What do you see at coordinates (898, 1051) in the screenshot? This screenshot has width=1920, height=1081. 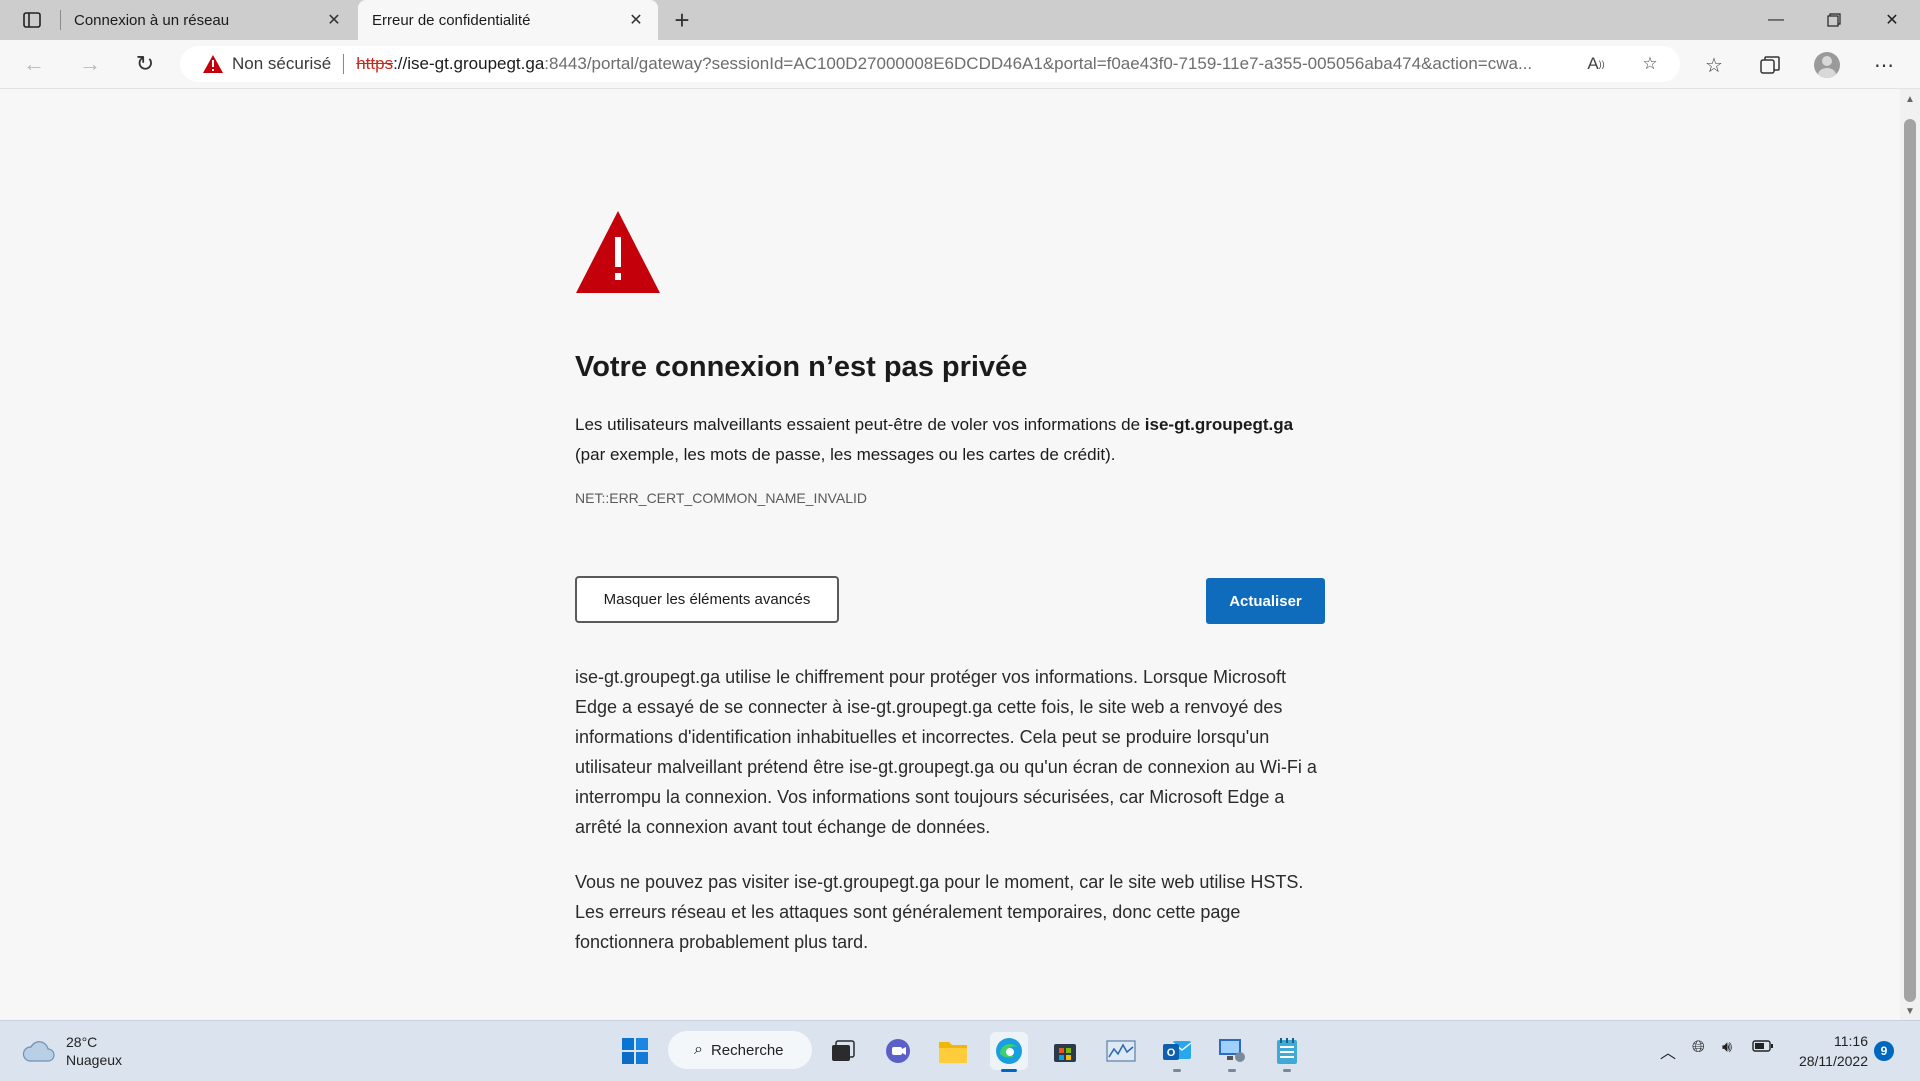 I see `chat-icon` at bounding box center [898, 1051].